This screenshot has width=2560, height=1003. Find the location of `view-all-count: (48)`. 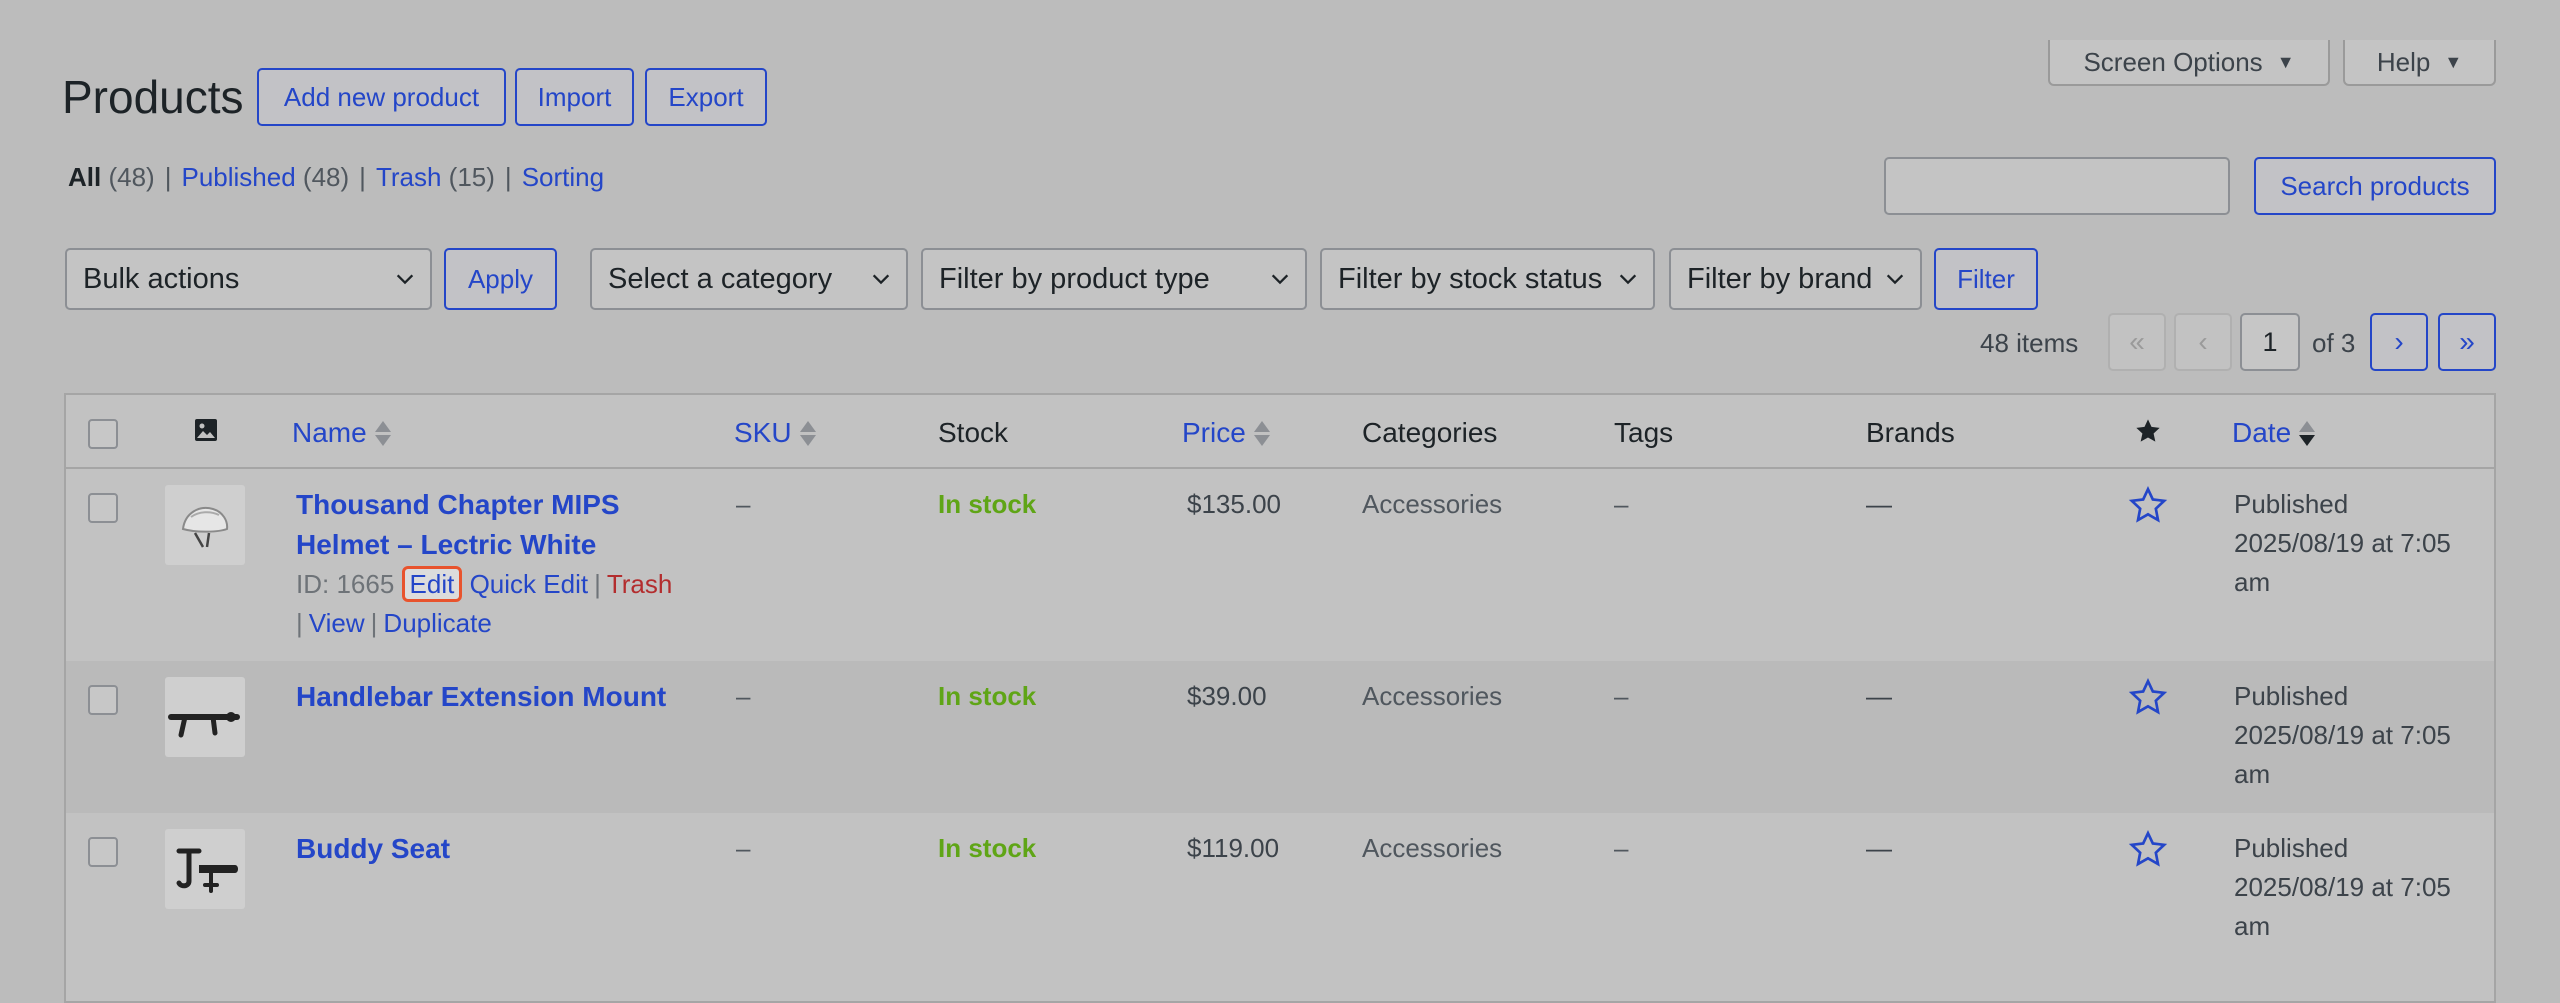

view-all-count: (48) is located at coordinates (131, 177).